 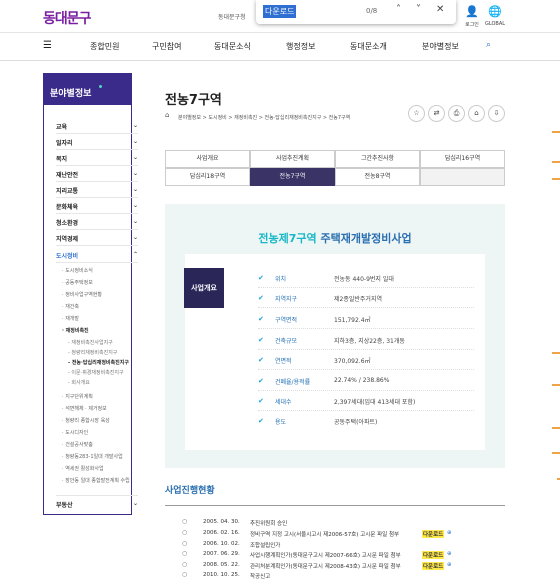 What do you see at coordinates (71, 94) in the screenshot?
I see `sidebar-title-text: 분야별정보` at bounding box center [71, 94].